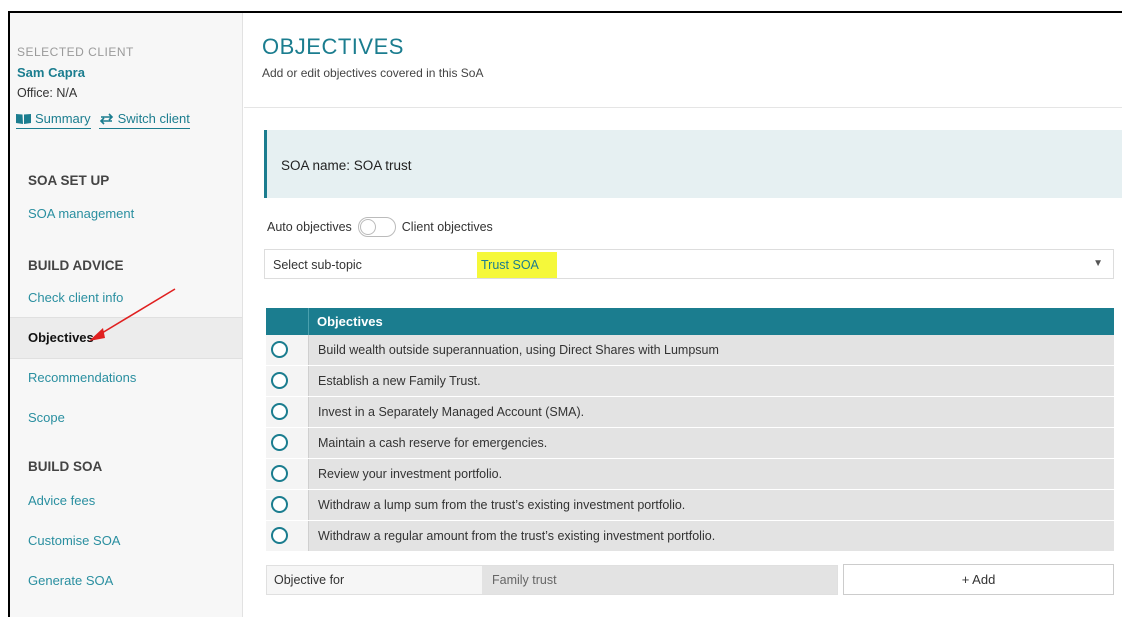 The width and height of the screenshot is (1122, 617). Describe the element at coordinates (75, 52) in the screenshot. I see `selected-client-label: SELECTED CLIENT` at that location.